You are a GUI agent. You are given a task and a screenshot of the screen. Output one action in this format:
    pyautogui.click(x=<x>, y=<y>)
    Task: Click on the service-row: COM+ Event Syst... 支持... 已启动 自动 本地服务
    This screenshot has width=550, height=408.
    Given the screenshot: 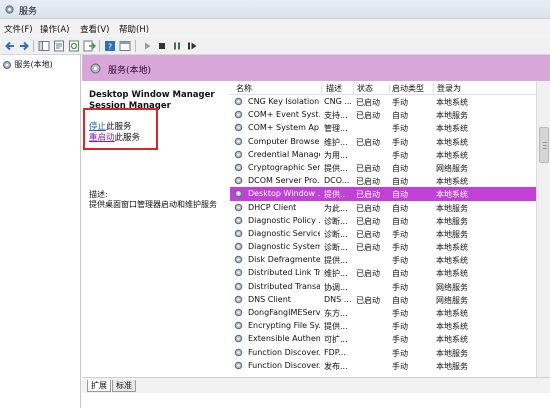 What is the action you would take?
    pyautogui.click(x=383, y=114)
    